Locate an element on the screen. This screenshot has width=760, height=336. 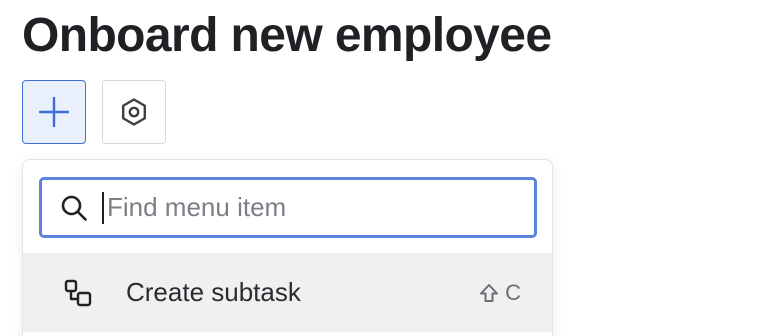
menu-search-box is located at coordinates (288, 207).